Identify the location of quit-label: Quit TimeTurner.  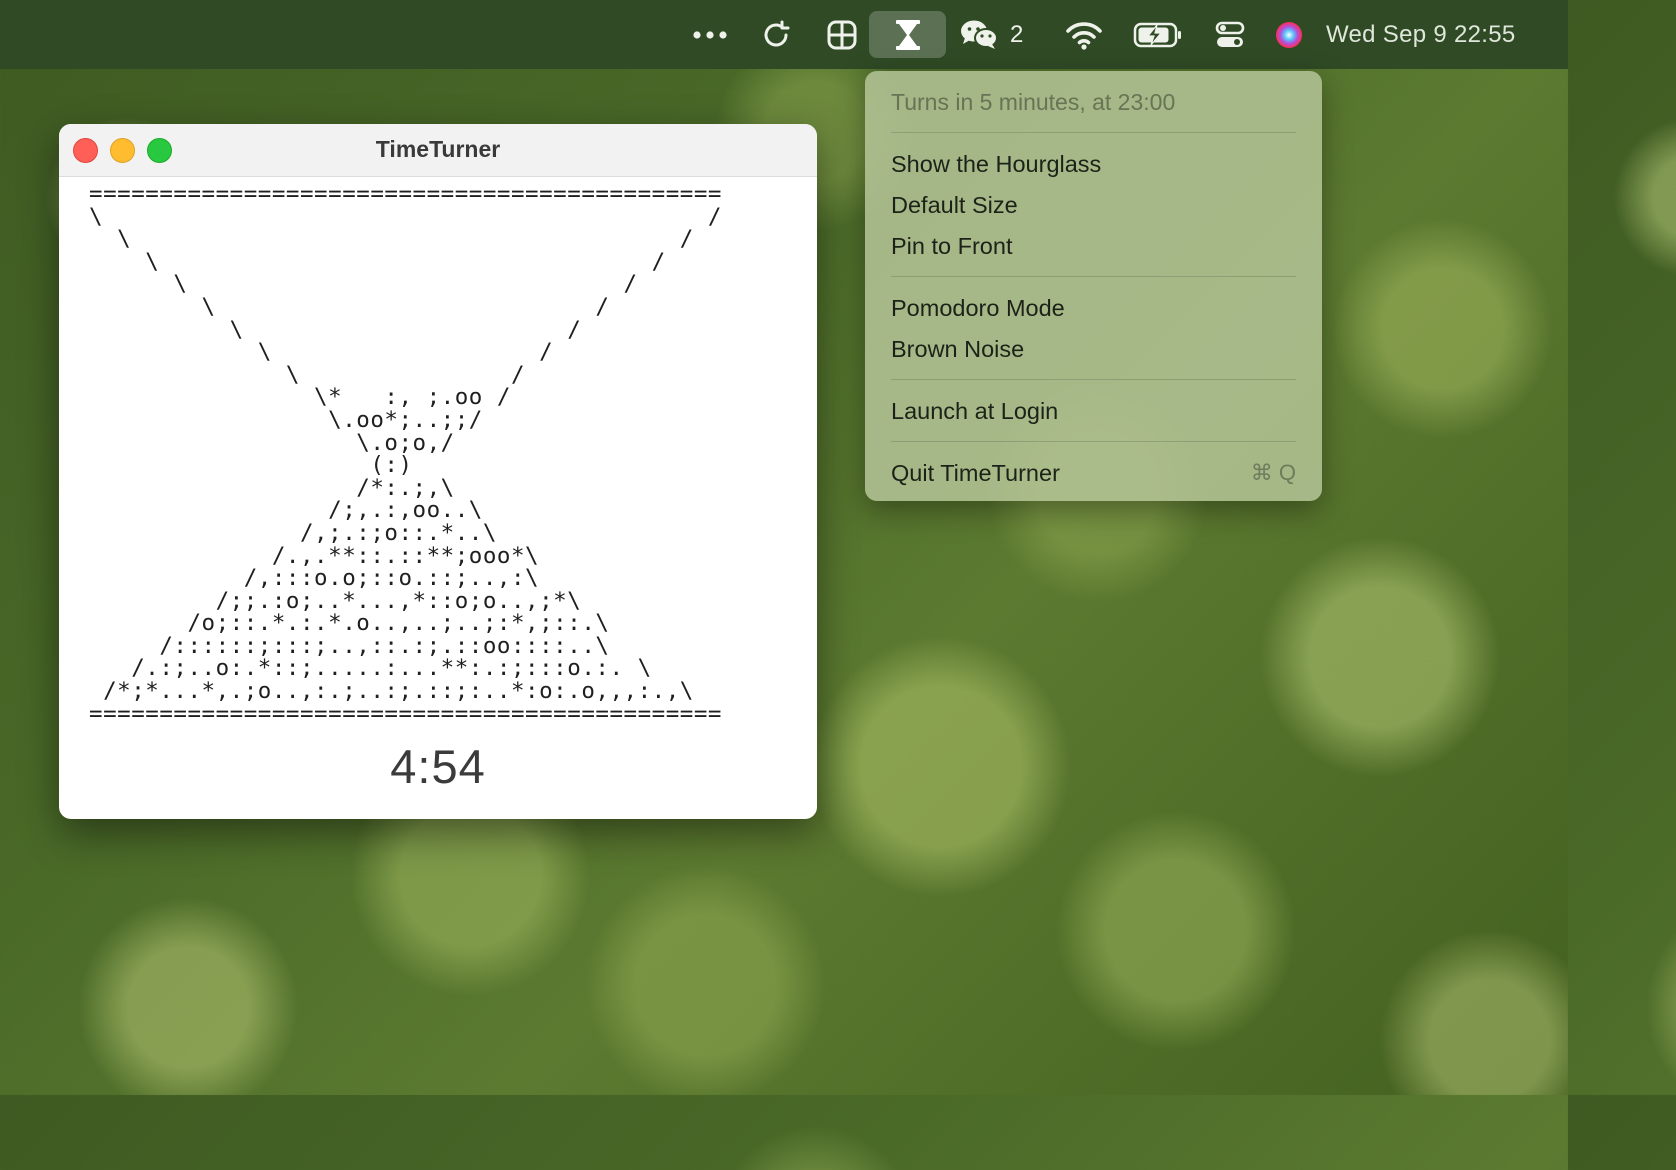
(975, 473).